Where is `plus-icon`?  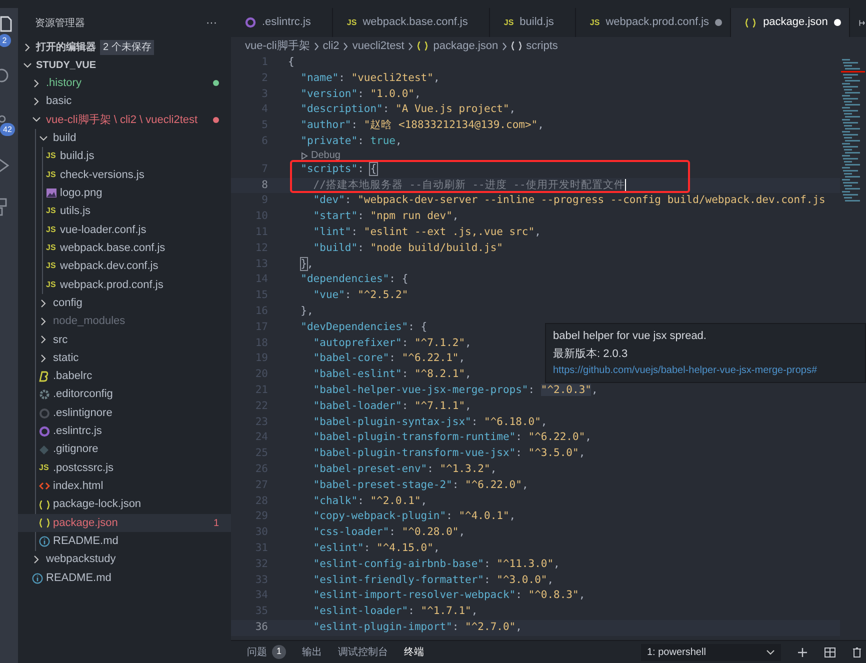
plus-icon is located at coordinates (802, 652).